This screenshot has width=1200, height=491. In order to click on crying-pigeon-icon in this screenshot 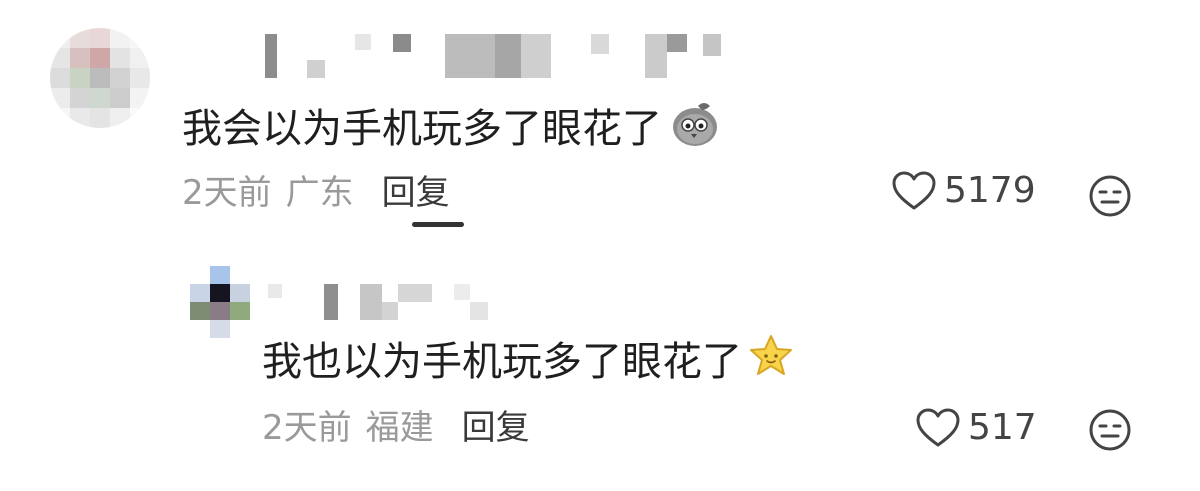, I will do `click(694, 128)`.